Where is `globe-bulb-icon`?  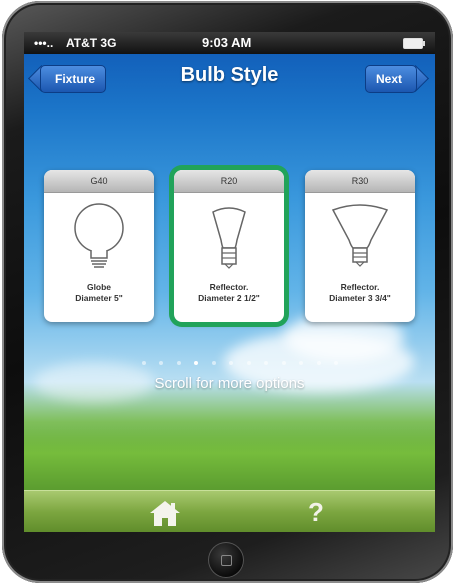
globe-bulb-icon is located at coordinates (99, 236).